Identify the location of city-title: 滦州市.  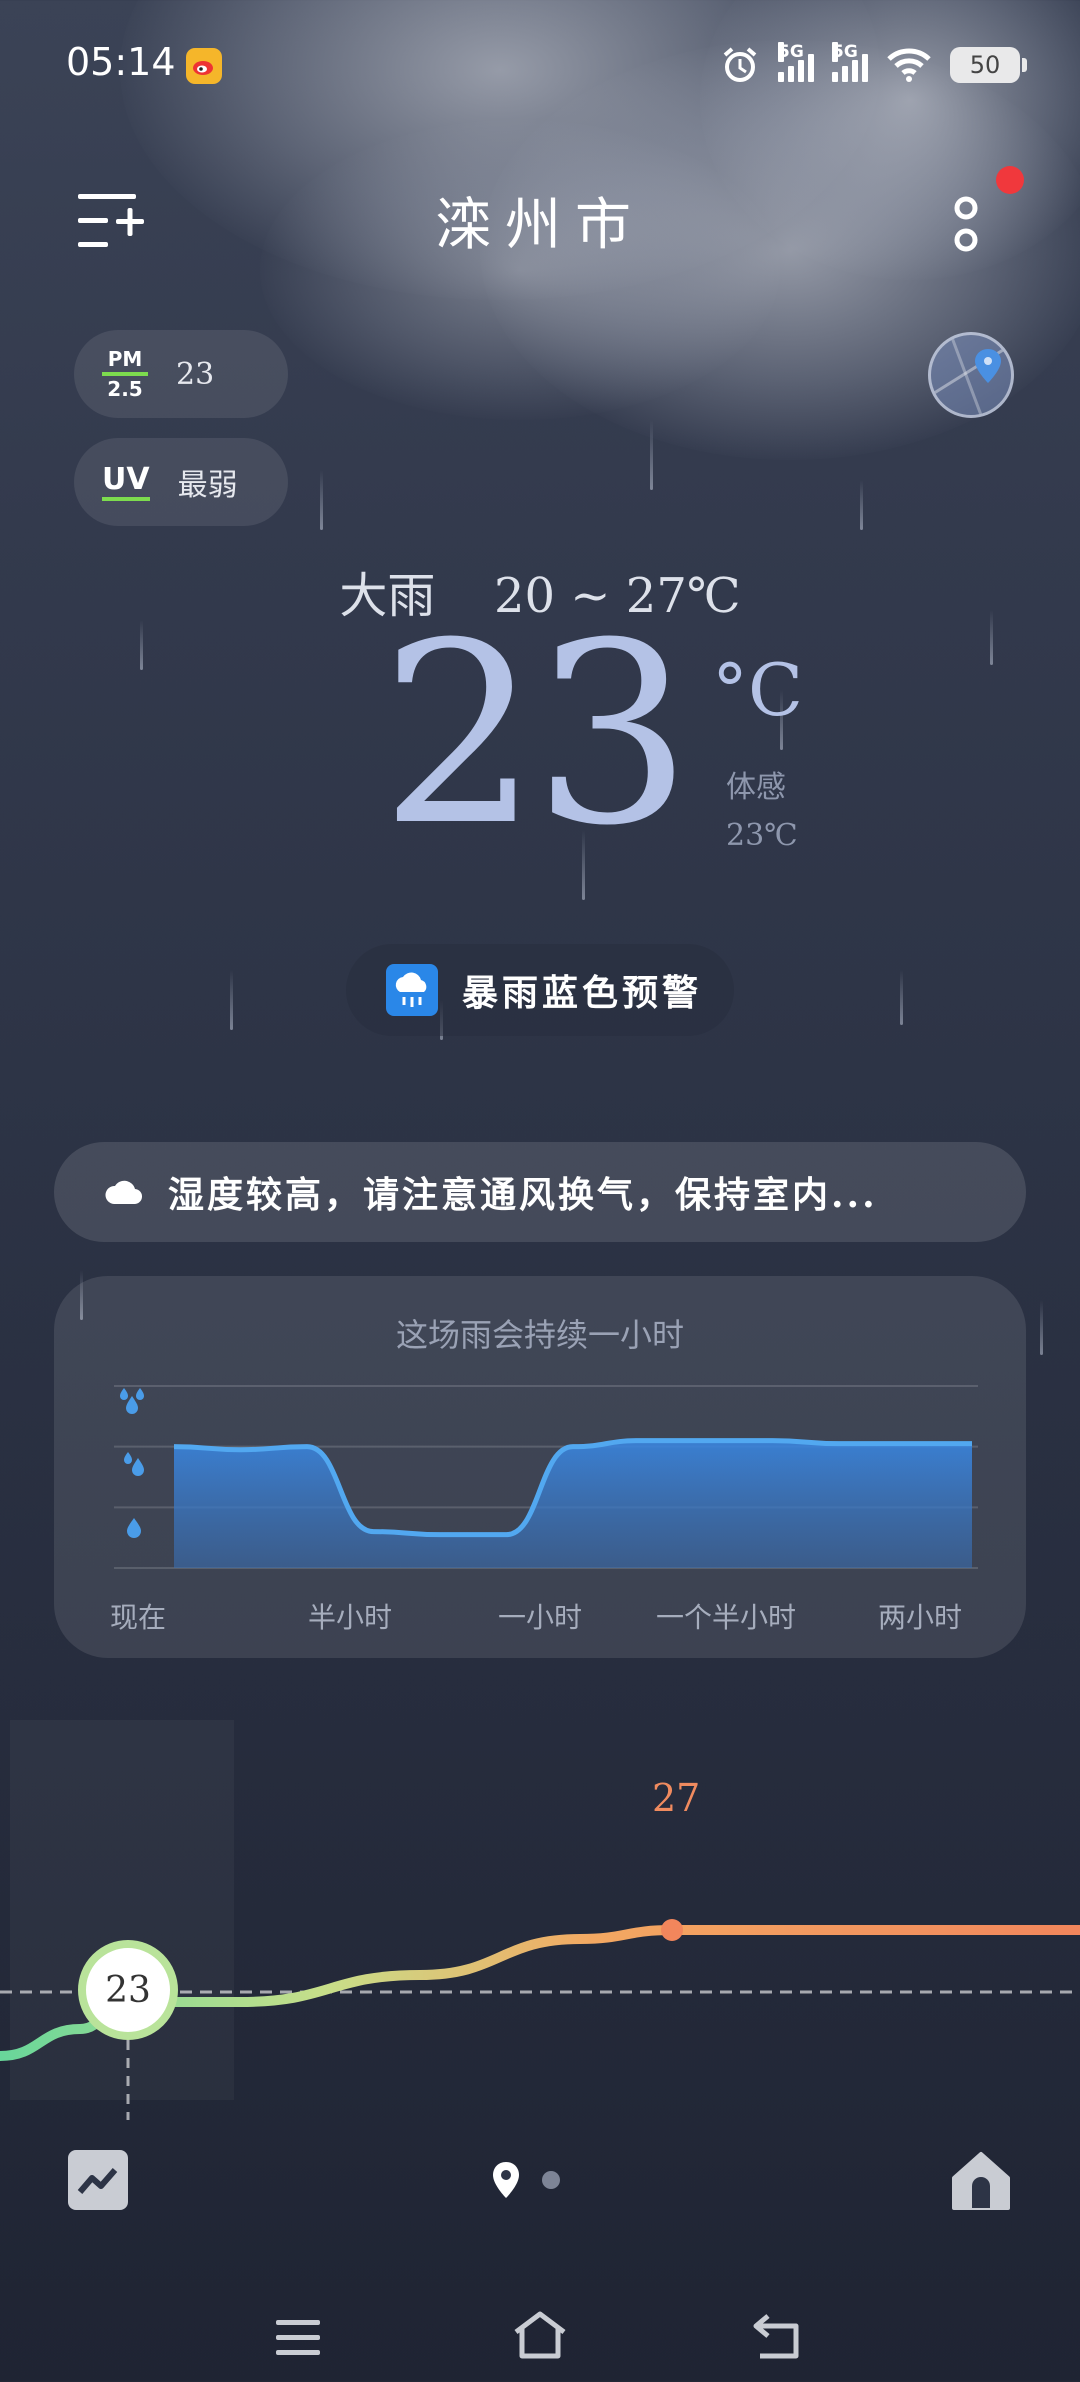
(540, 220).